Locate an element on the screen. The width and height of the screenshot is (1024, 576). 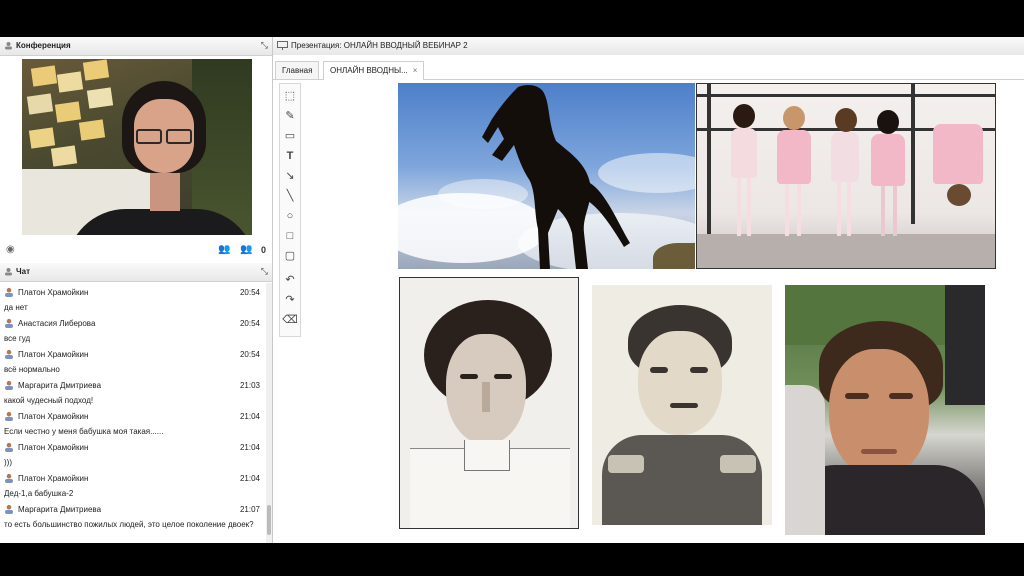
rectangle-icon: □ is located at coordinates (290, 236).